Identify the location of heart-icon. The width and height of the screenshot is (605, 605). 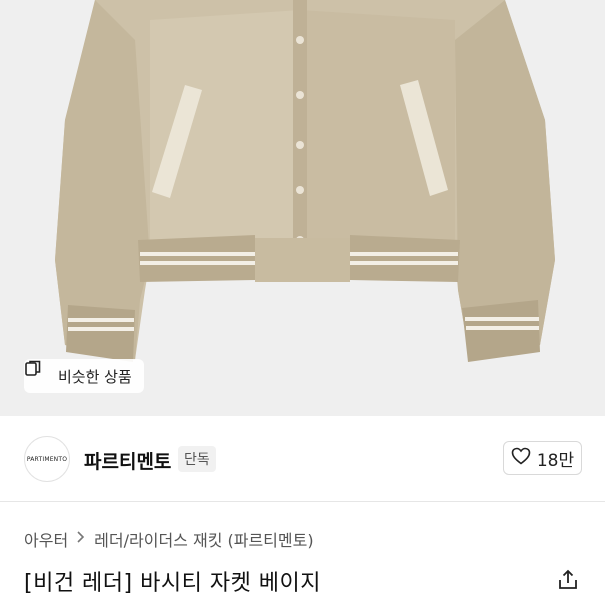
(521, 458).